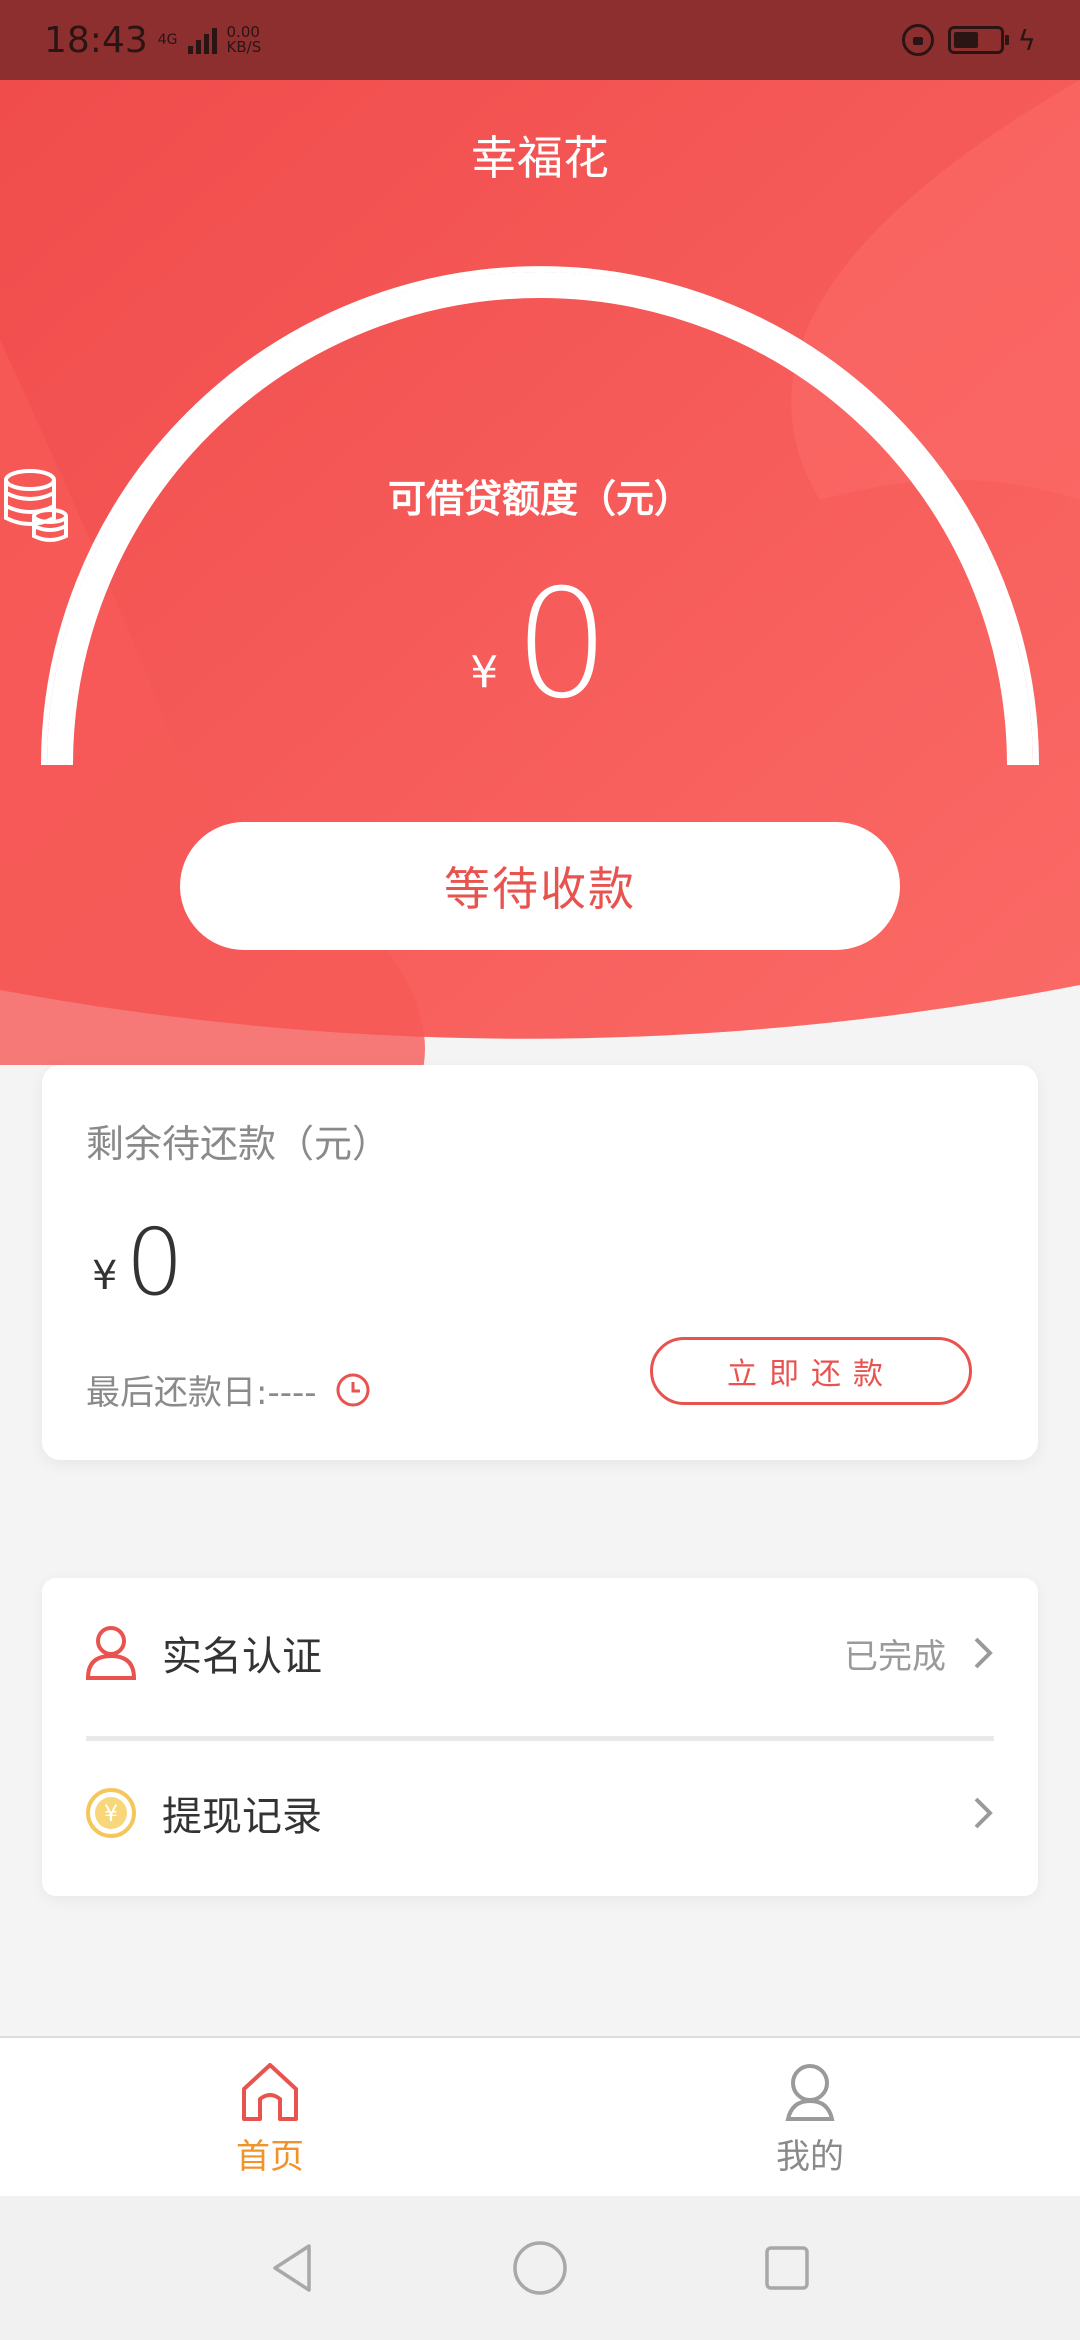 This screenshot has height=2340, width=1080. Describe the element at coordinates (540, 158) in the screenshot. I see `app-title: 幸福花` at that location.